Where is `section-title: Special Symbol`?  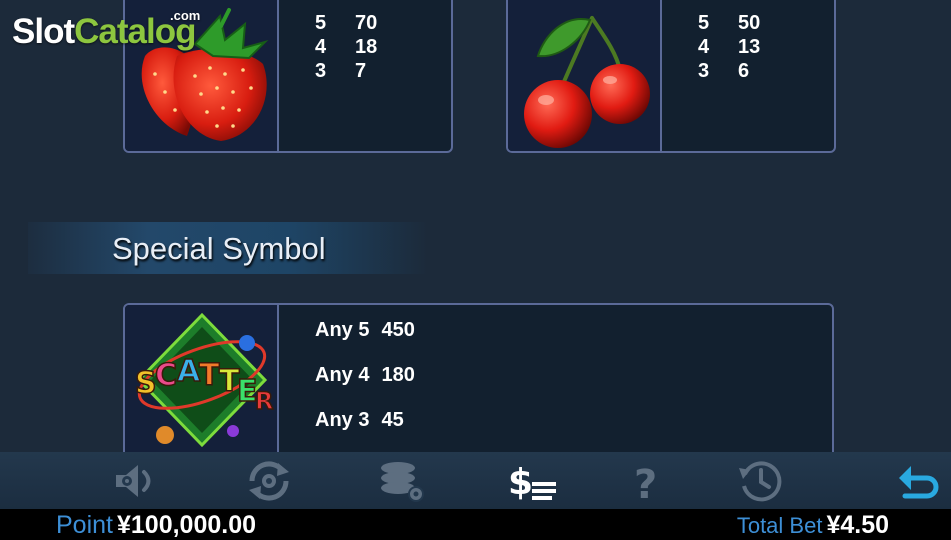
section-title: Special Symbol is located at coordinates (219, 248).